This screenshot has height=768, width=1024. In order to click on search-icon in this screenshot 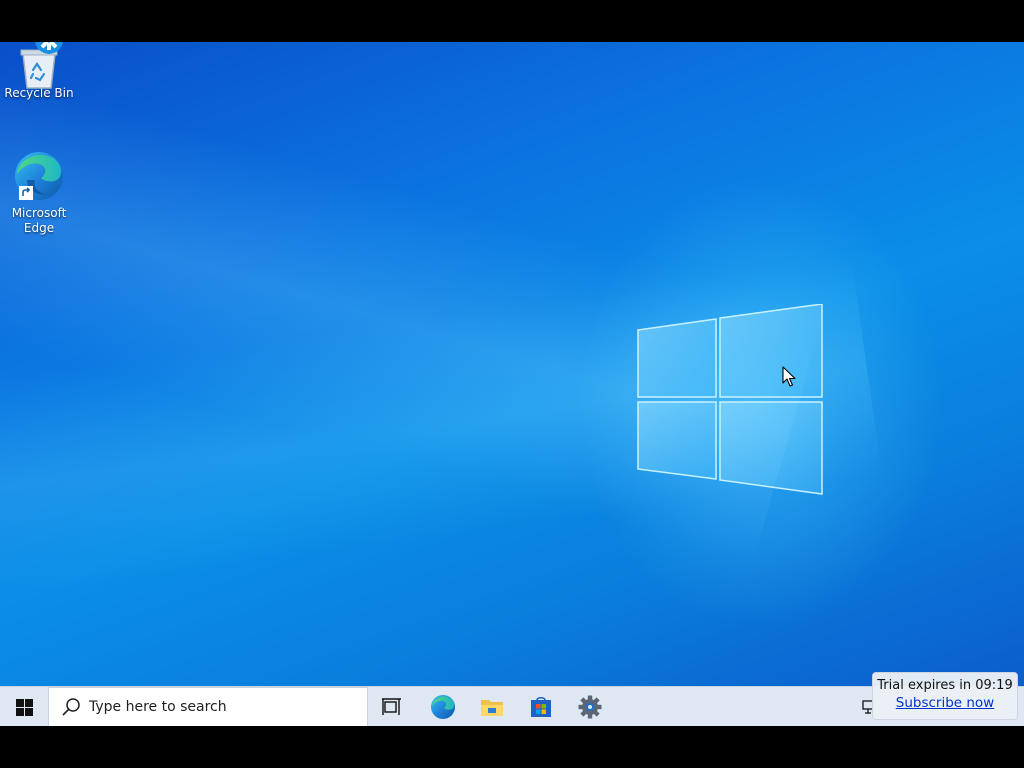, I will do `click(71, 707)`.